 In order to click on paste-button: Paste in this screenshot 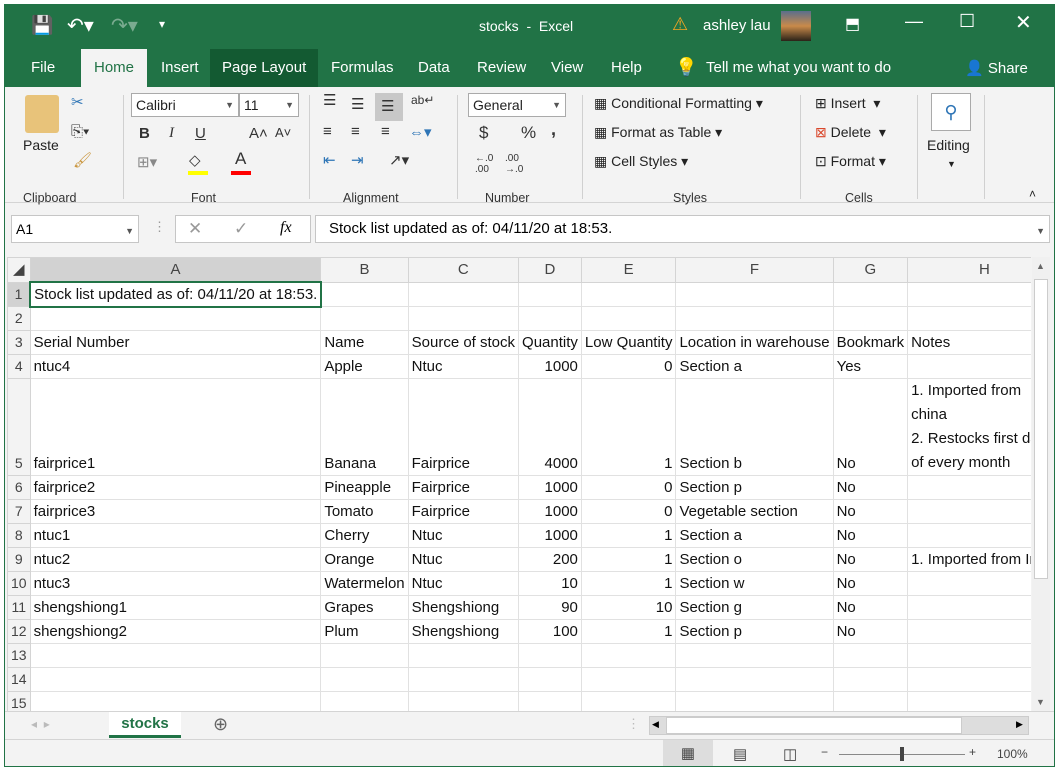, I will do `click(41, 145)`.